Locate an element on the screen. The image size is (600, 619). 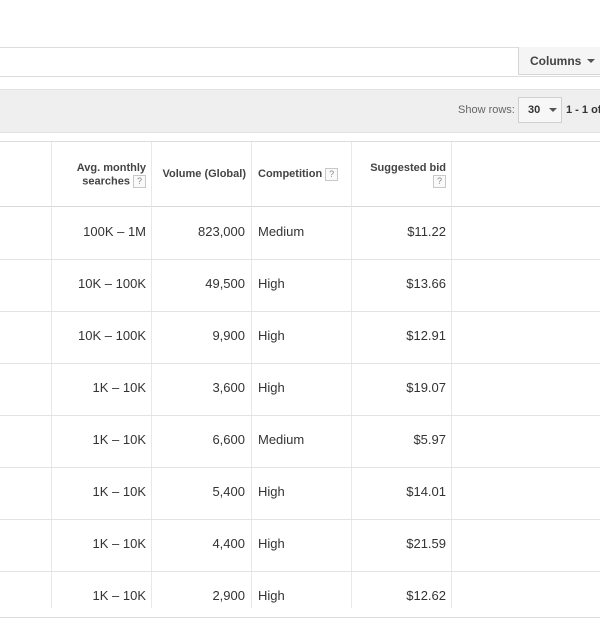
columns-button: Columns is located at coordinates (559, 61).